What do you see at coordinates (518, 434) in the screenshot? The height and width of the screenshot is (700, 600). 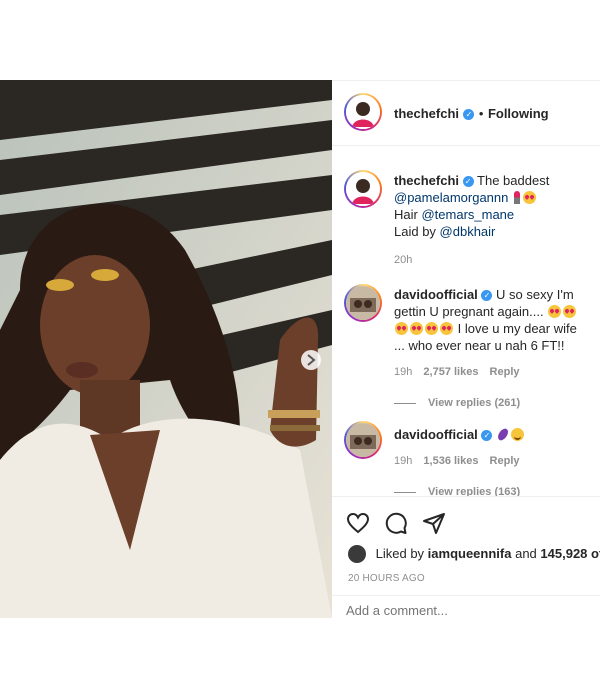 I see `smiling-emoji-icon` at bounding box center [518, 434].